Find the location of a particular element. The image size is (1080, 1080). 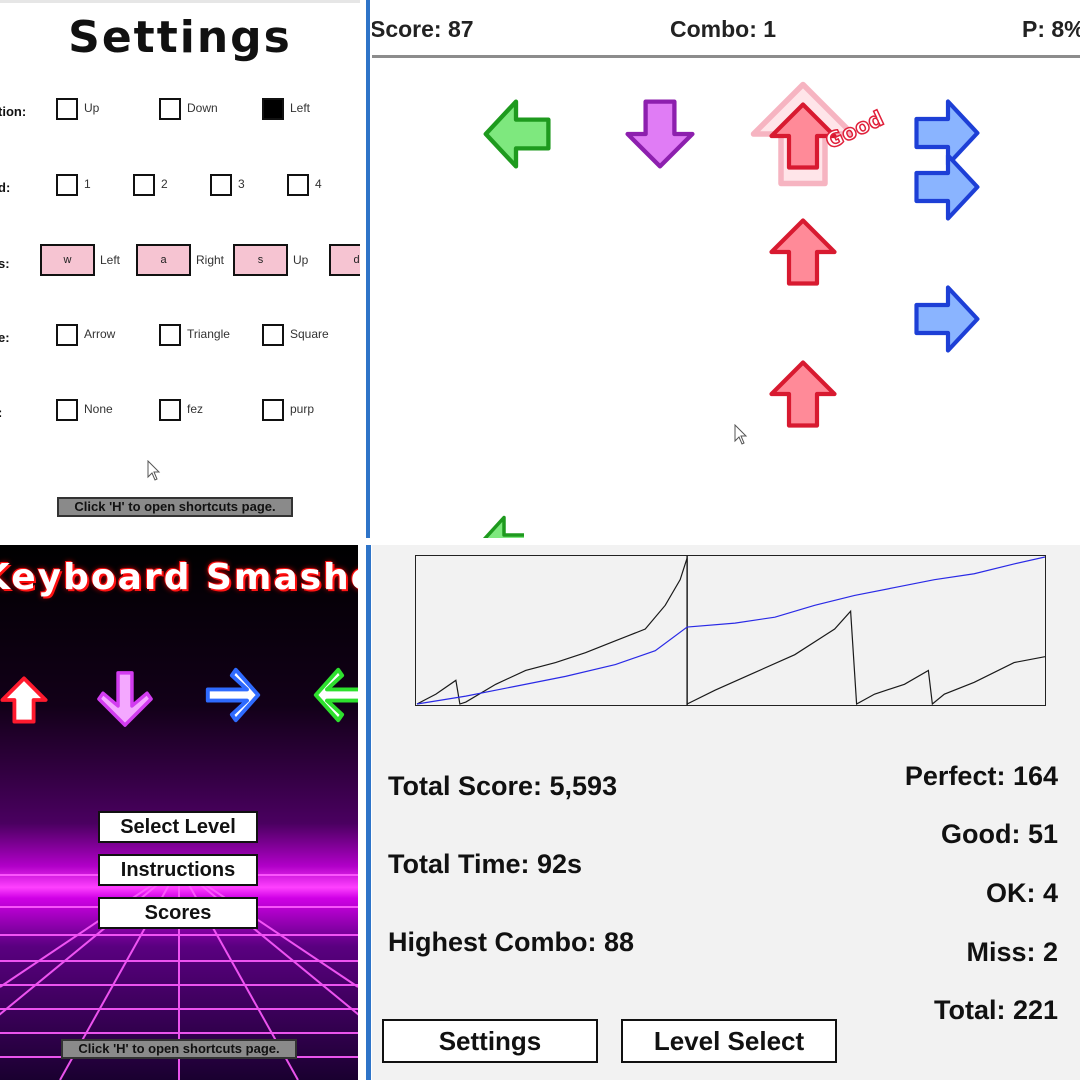

checkbox-label: fez is located at coordinates (195, 409).